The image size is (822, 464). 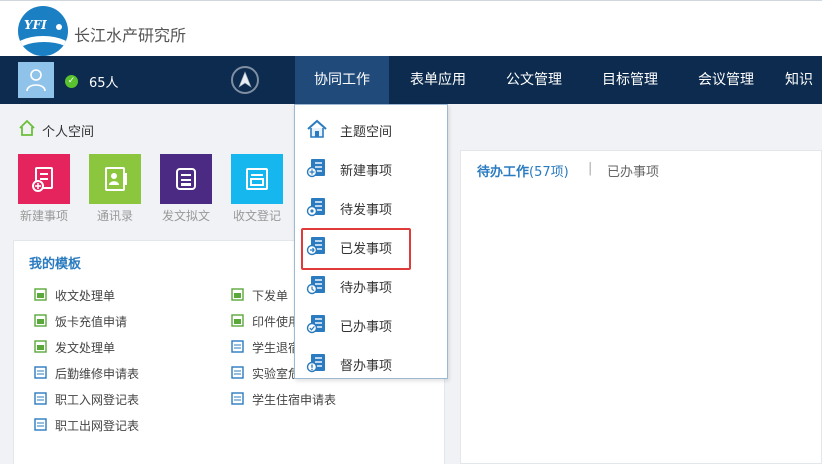 I want to click on nav-meeting-management: 会议管理, so click(x=726, y=80).